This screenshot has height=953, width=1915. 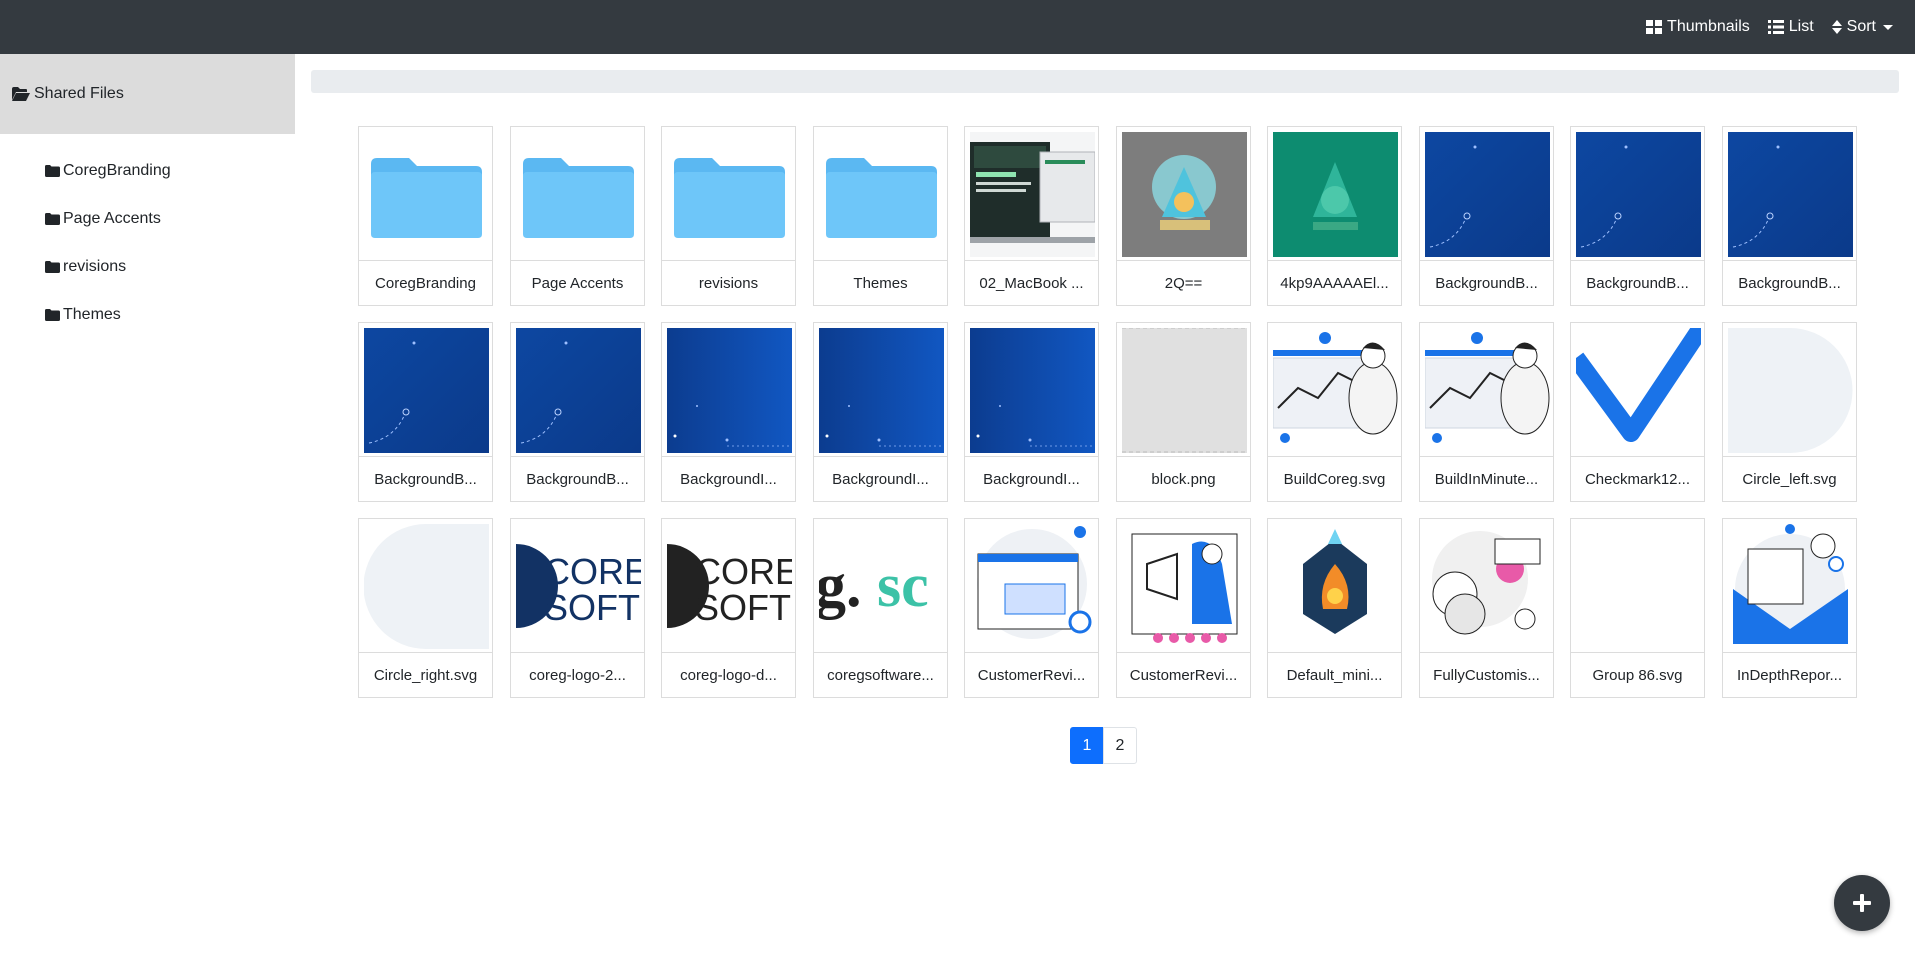 What do you see at coordinates (1775, 27) in the screenshot?
I see `list-icon` at bounding box center [1775, 27].